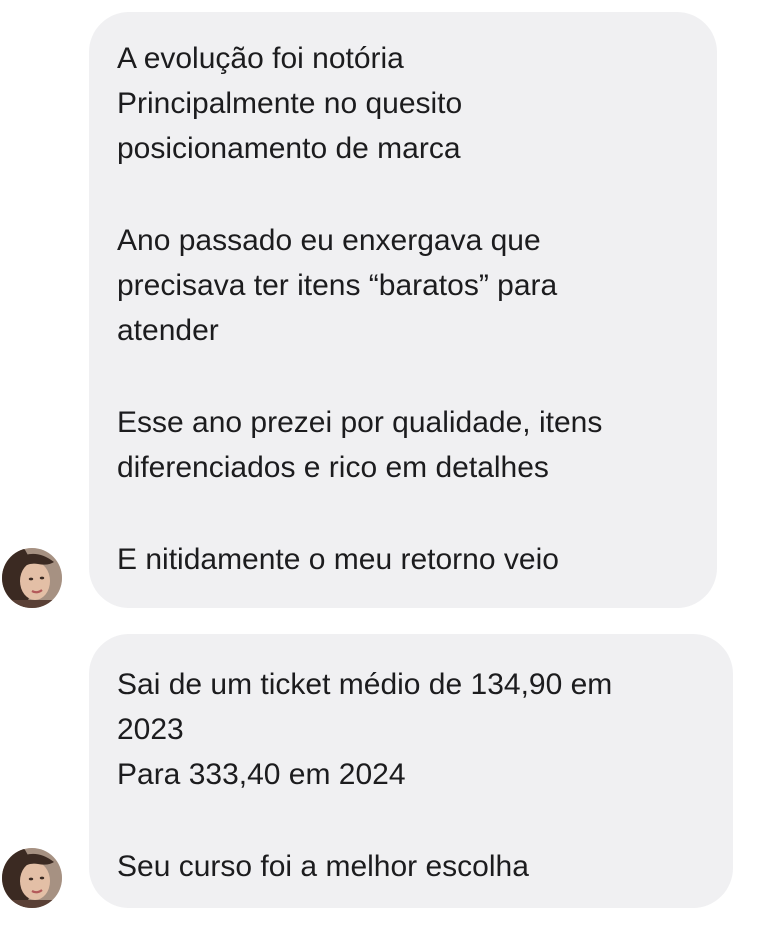 The width and height of the screenshot is (768, 929). Describe the element at coordinates (365, 684) in the screenshot. I see `message-line: Sai de um ticket médio de 134,90 em` at that location.